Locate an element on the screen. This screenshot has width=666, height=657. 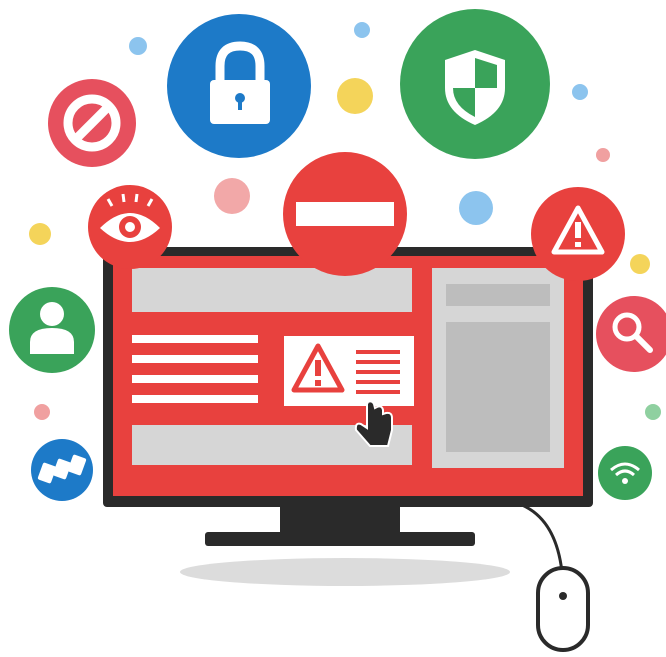
prohibited-icon is located at coordinates (92, 123).